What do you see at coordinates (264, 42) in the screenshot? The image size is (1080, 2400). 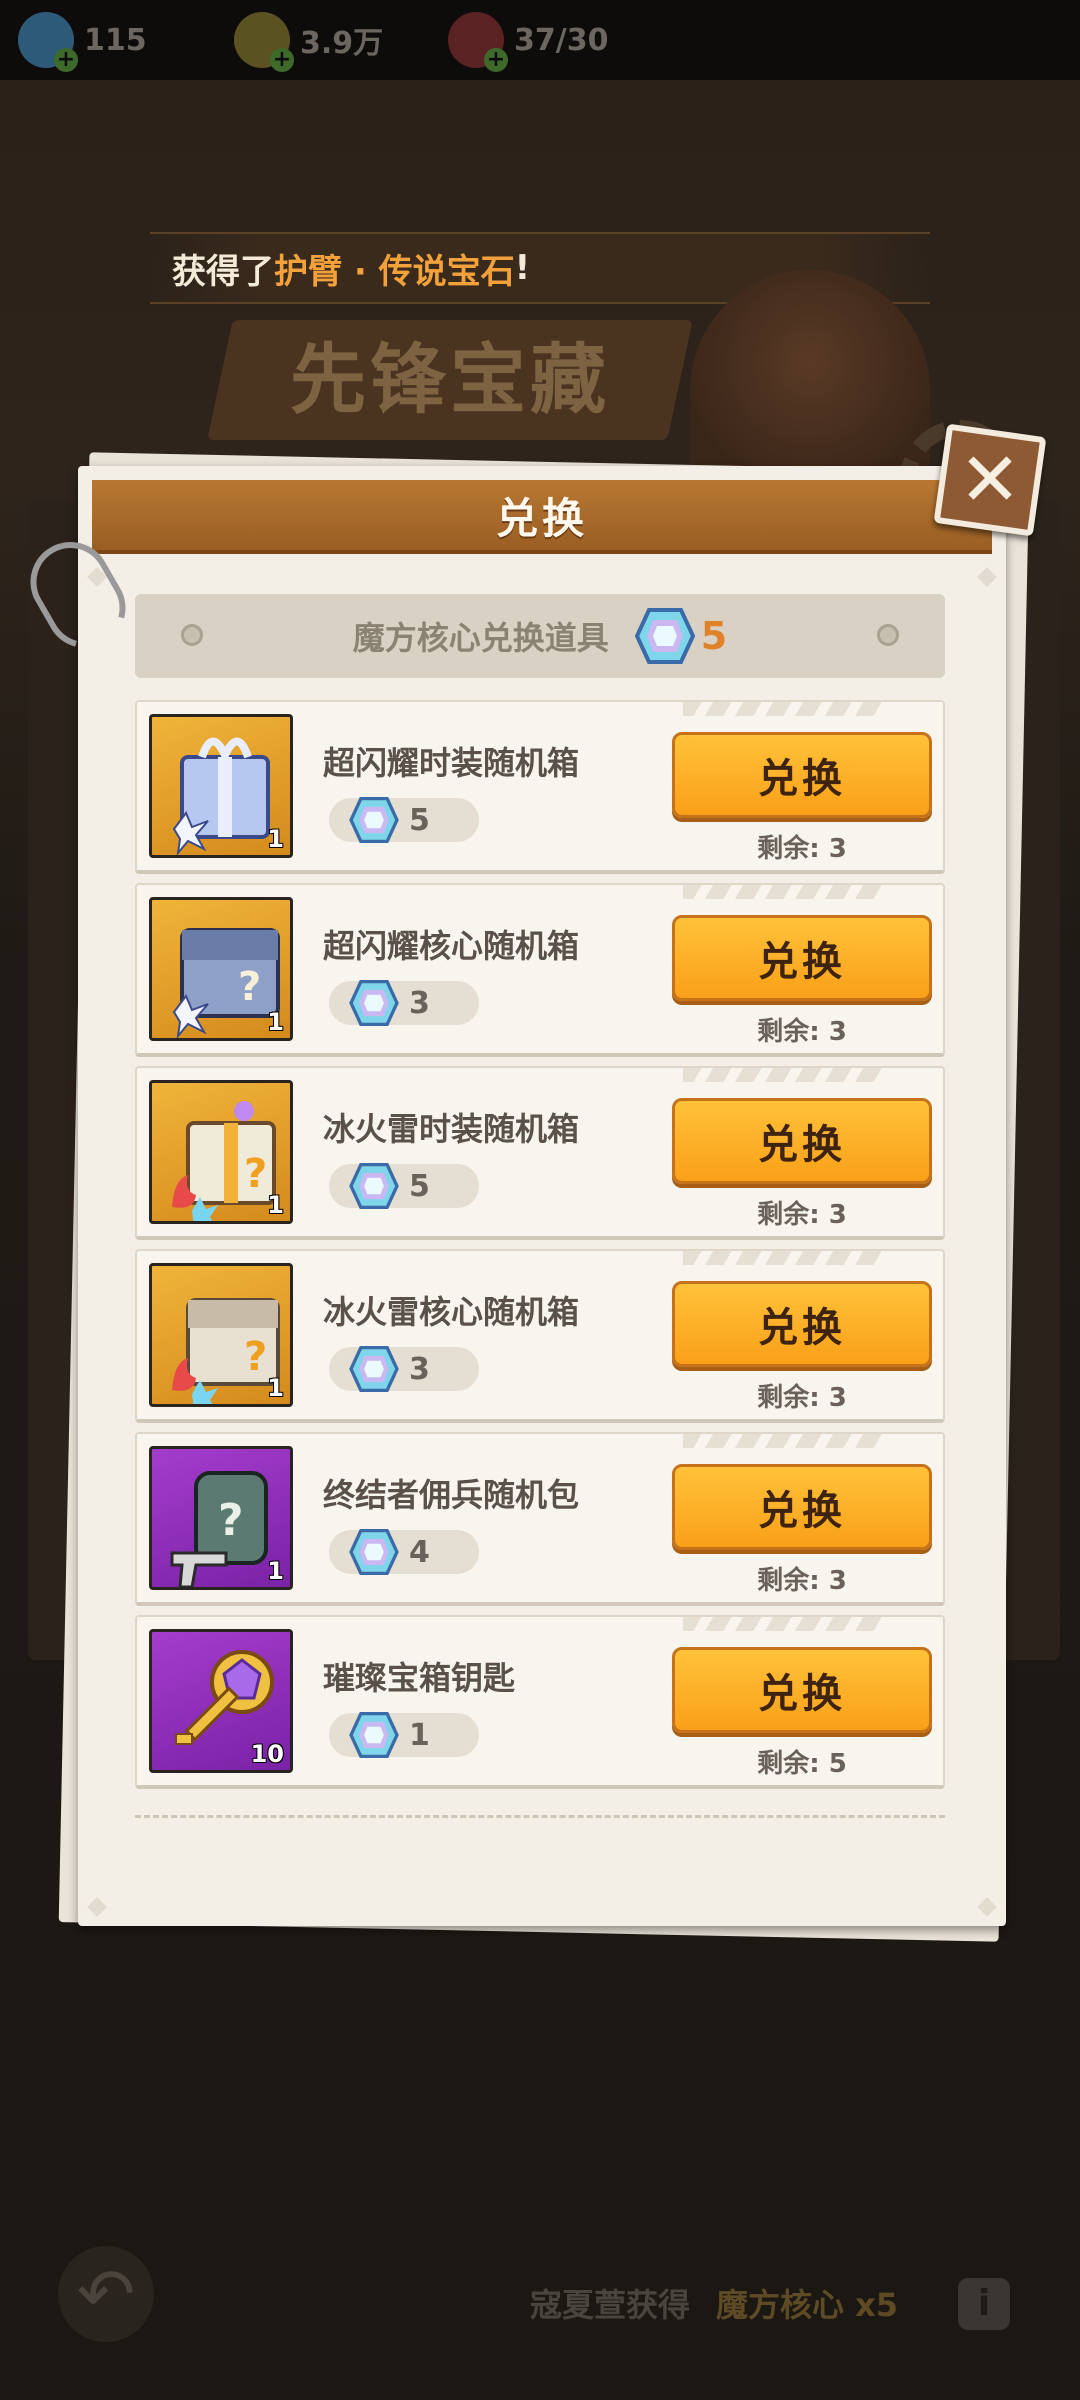 I see `coin-icon: +` at bounding box center [264, 42].